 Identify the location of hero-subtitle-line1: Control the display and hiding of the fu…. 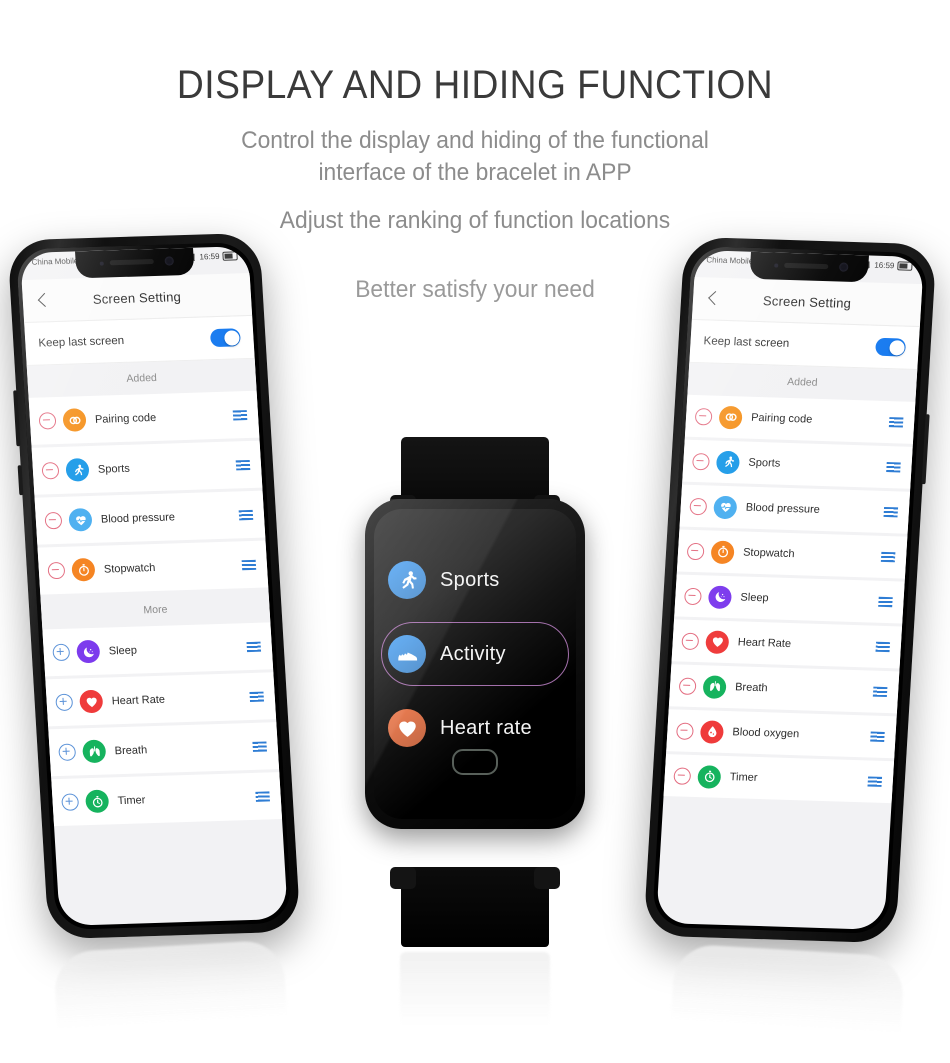
(475, 140).